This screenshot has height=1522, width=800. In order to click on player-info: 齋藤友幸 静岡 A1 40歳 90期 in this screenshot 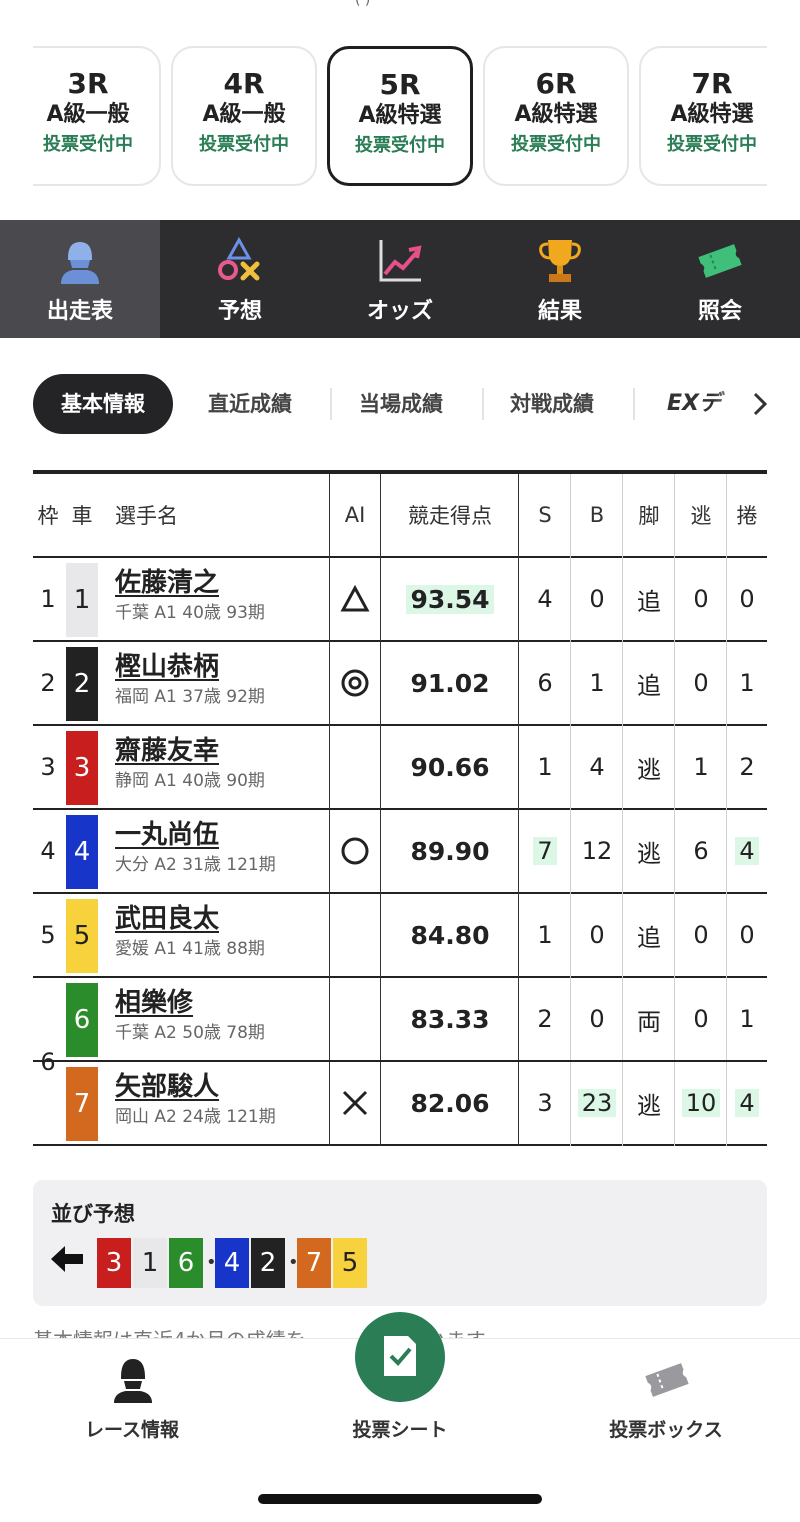, I will do `click(190, 764)`.